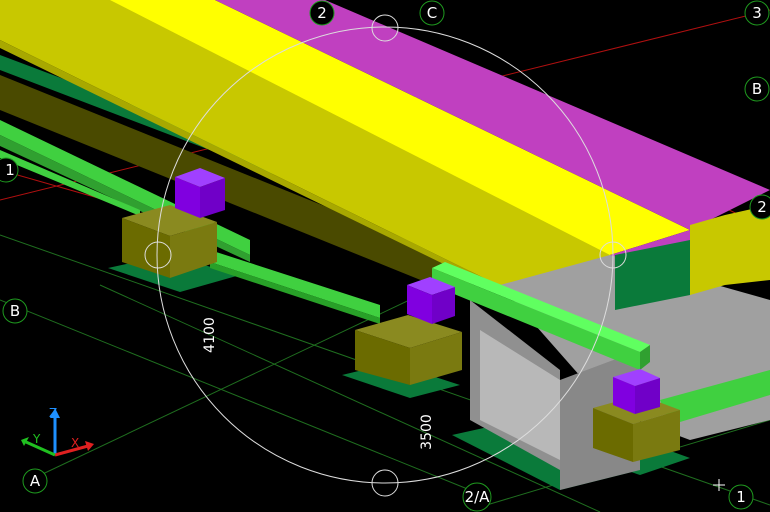  Describe the element at coordinates (432, 13) in the screenshot. I see `grid-label-c-top: C` at that location.